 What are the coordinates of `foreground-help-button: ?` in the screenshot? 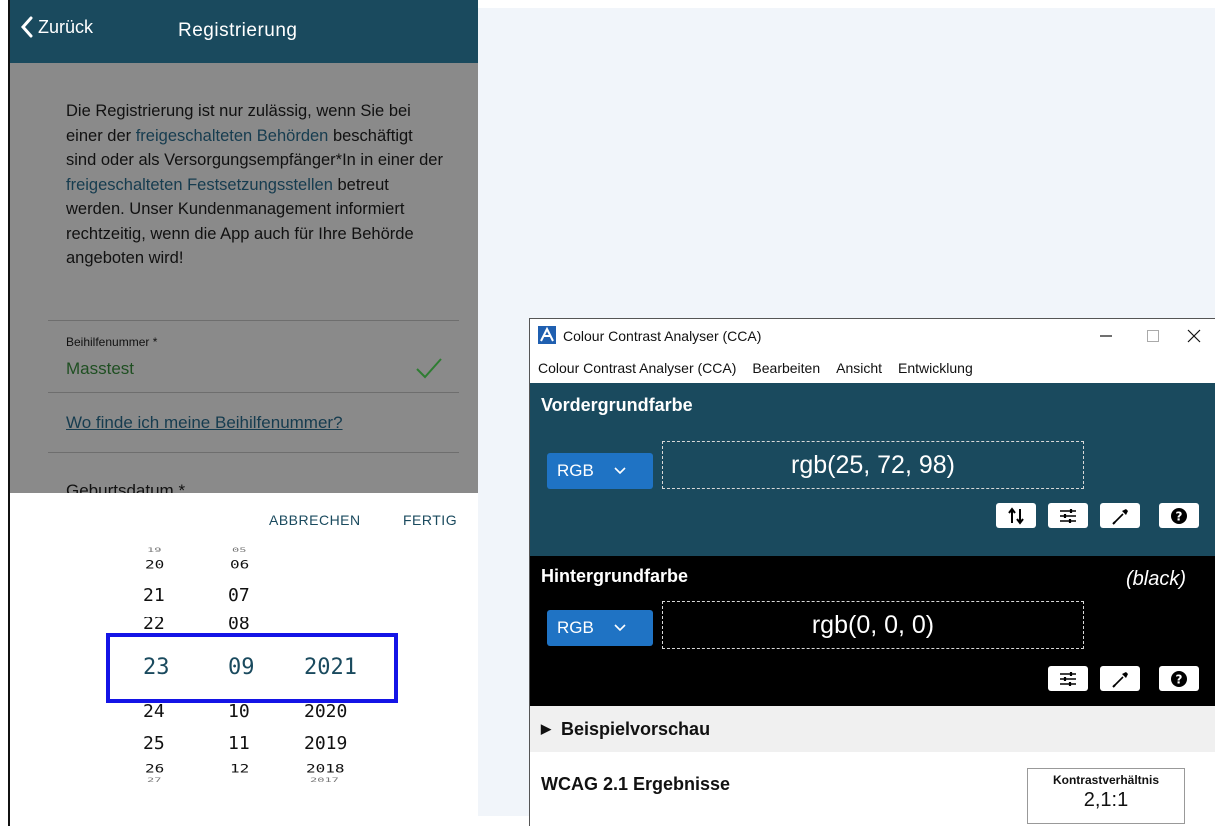 It's located at (1179, 515).